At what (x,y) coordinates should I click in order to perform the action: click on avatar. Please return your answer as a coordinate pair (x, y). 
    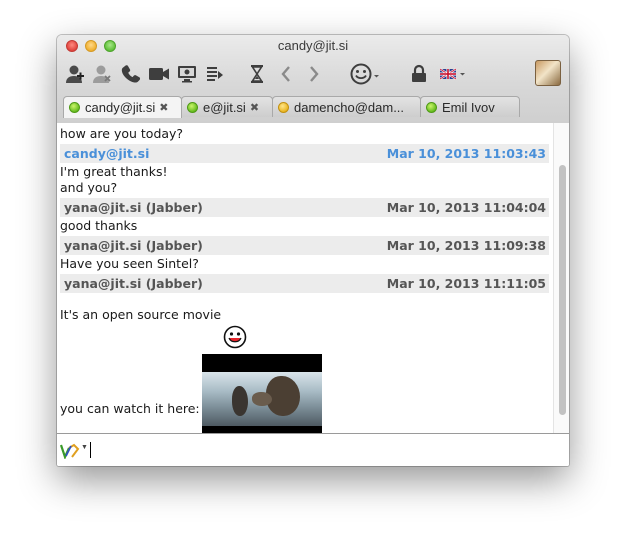
    Looking at the image, I should click on (548, 73).